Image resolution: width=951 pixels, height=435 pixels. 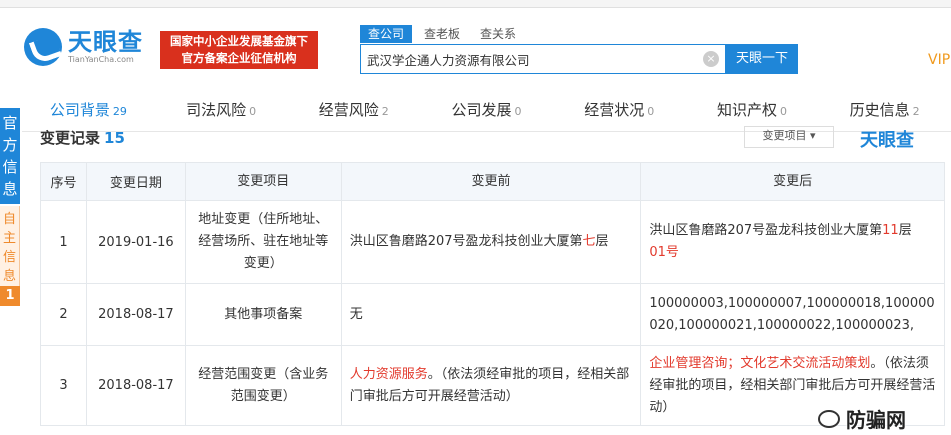 What do you see at coordinates (79, 109) in the screenshot?
I see `tab-label: 公司背景` at bounding box center [79, 109].